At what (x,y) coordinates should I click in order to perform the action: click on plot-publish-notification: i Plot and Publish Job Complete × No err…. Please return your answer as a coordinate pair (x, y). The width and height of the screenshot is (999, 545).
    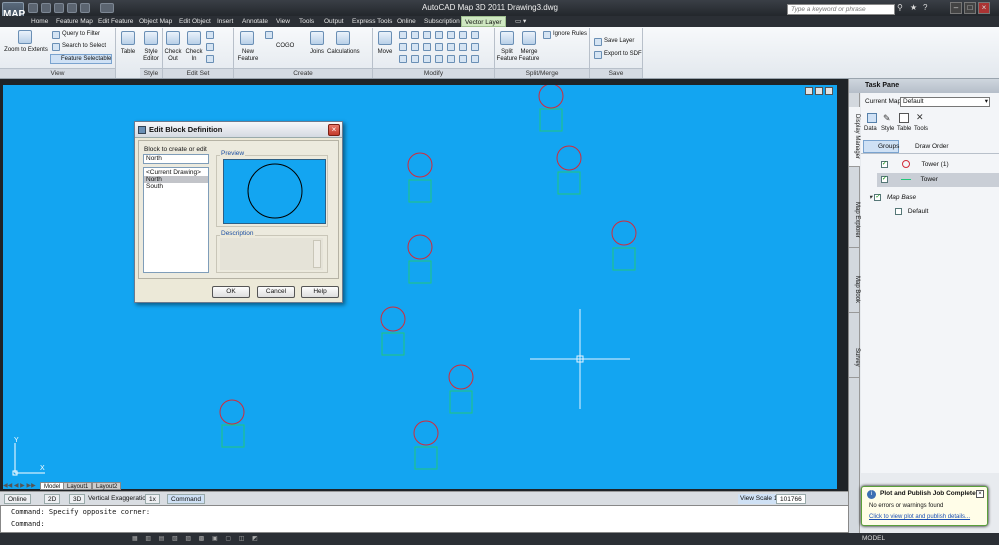
    Looking at the image, I should click on (924, 506).